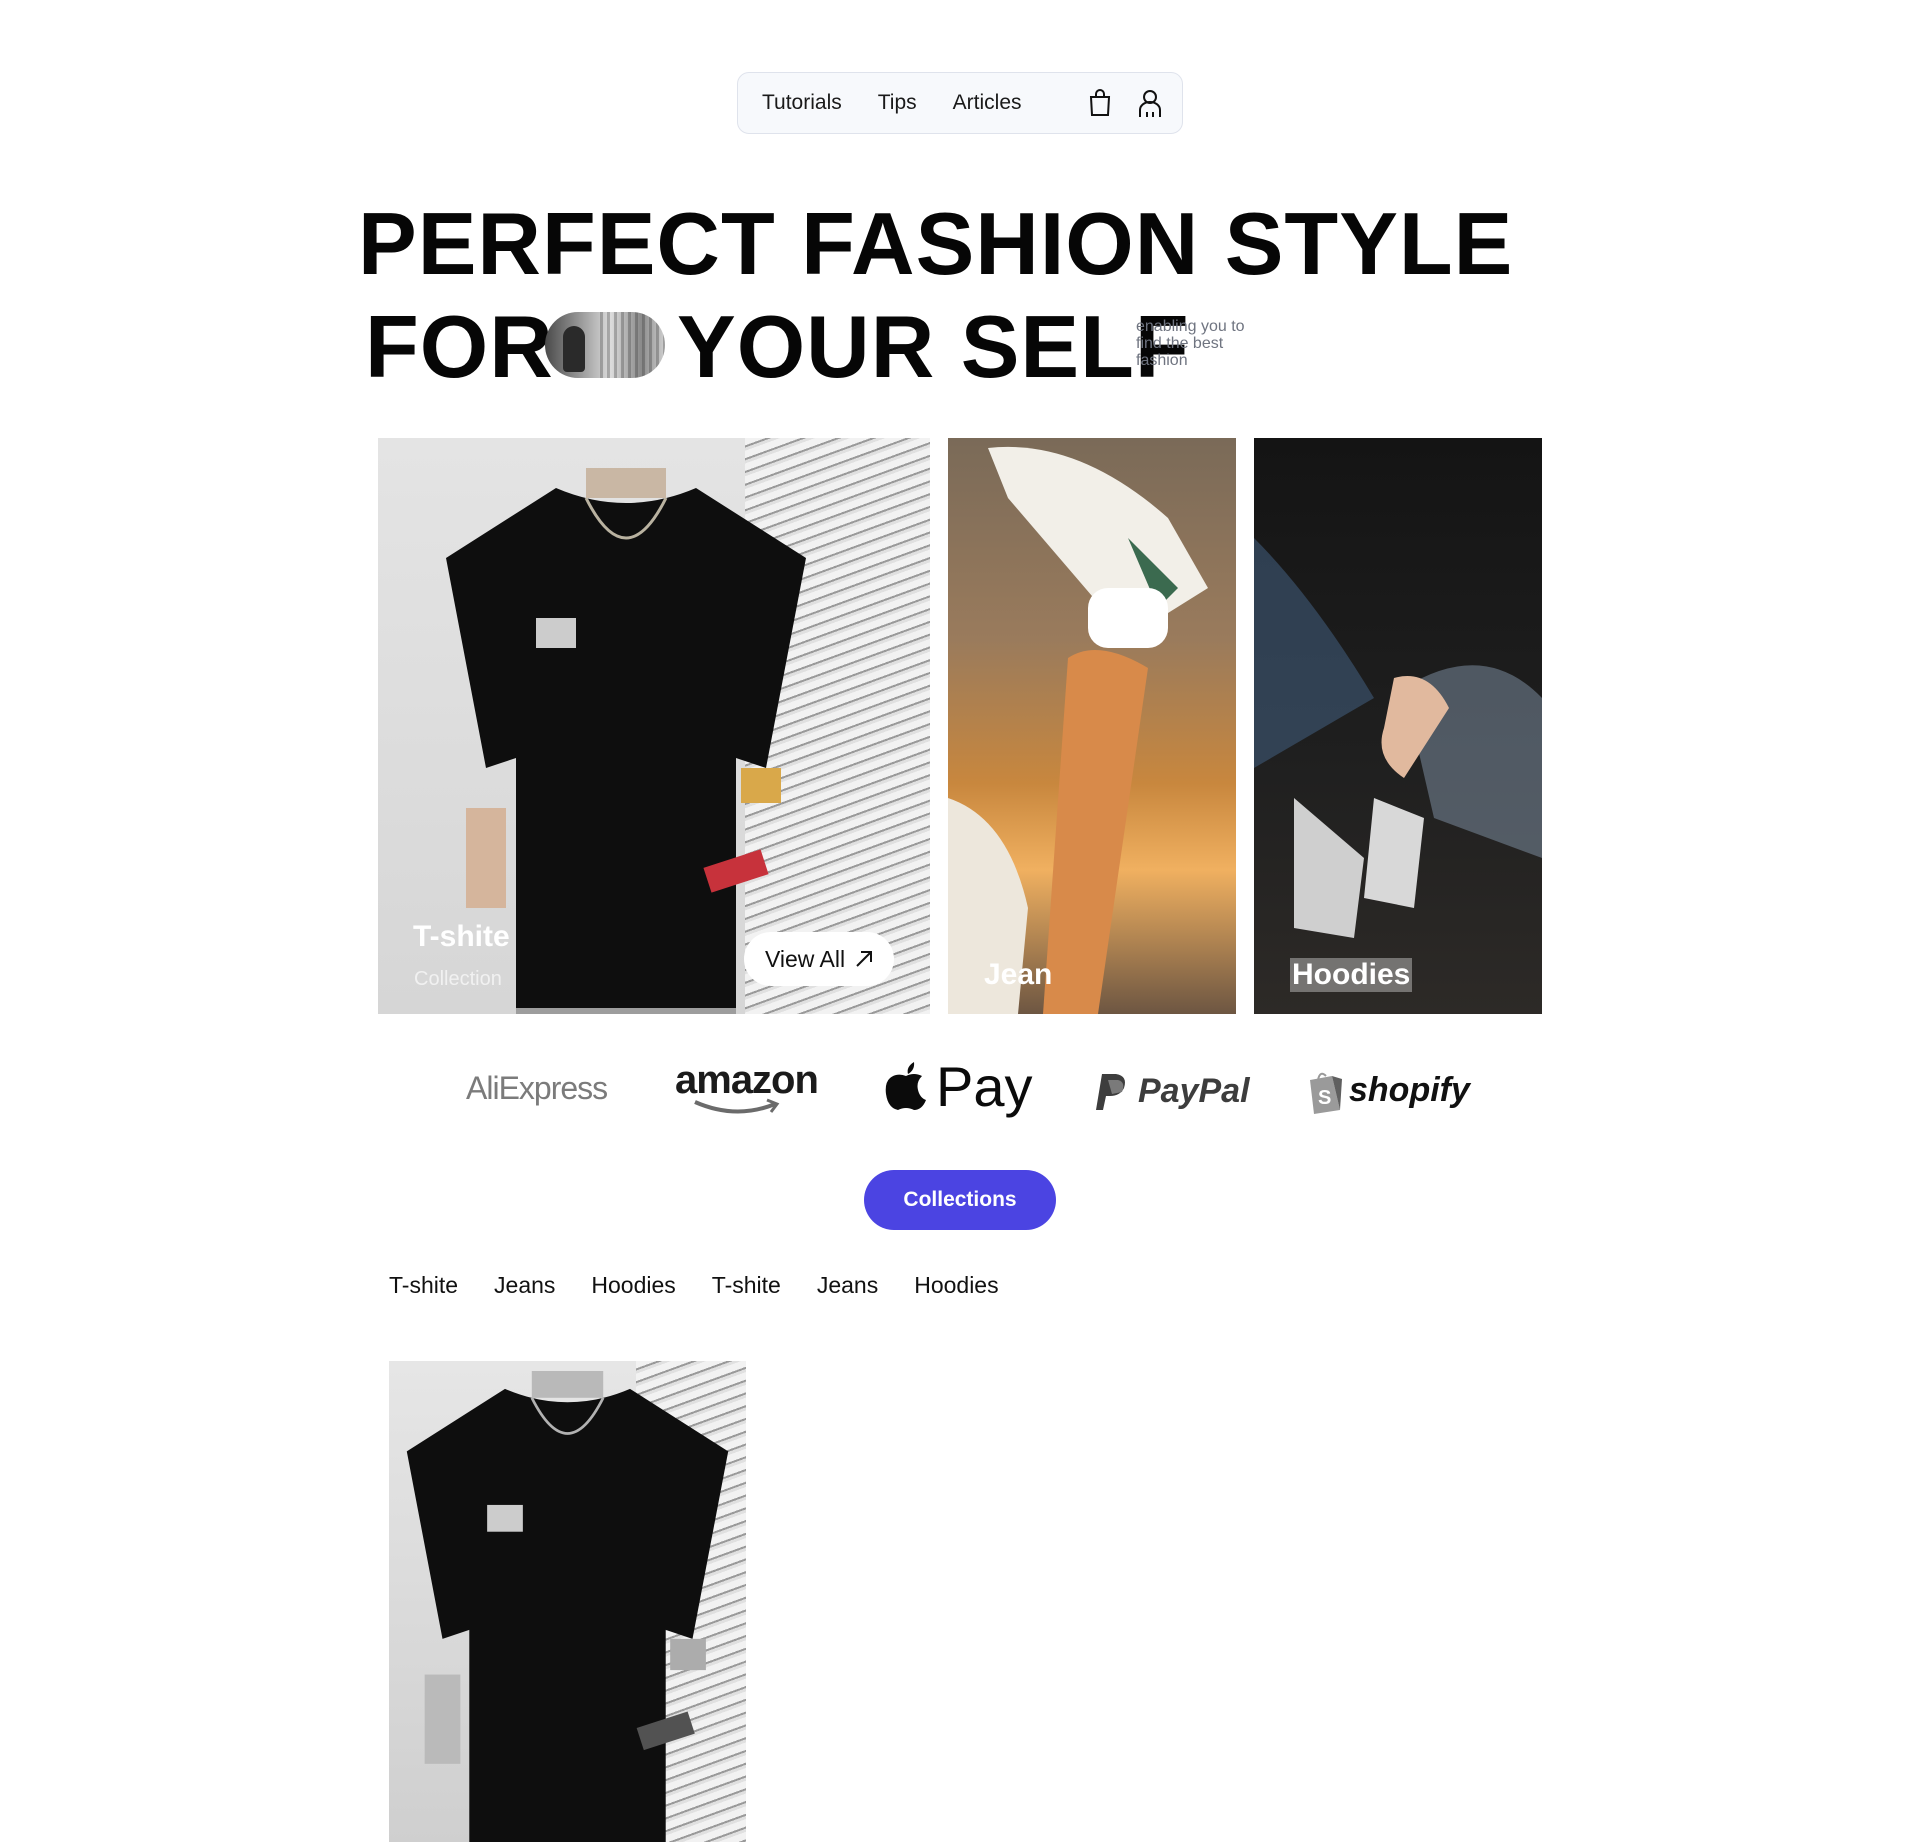 Image resolution: width=1920 pixels, height=1842 pixels. What do you see at coordinates (1194, 1091) in the screenshot?
I see `brand-paypal: PayPal` at bounding box center [1194, 1091].